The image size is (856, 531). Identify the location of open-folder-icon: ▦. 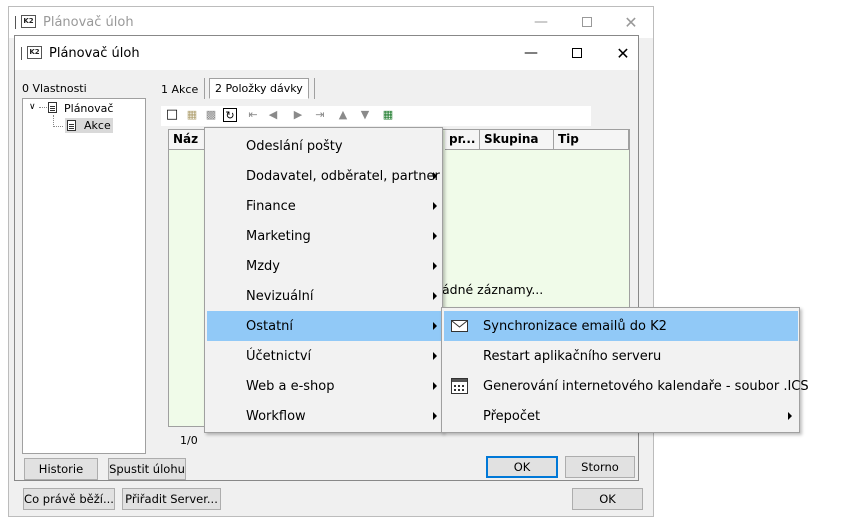
(192, 115).